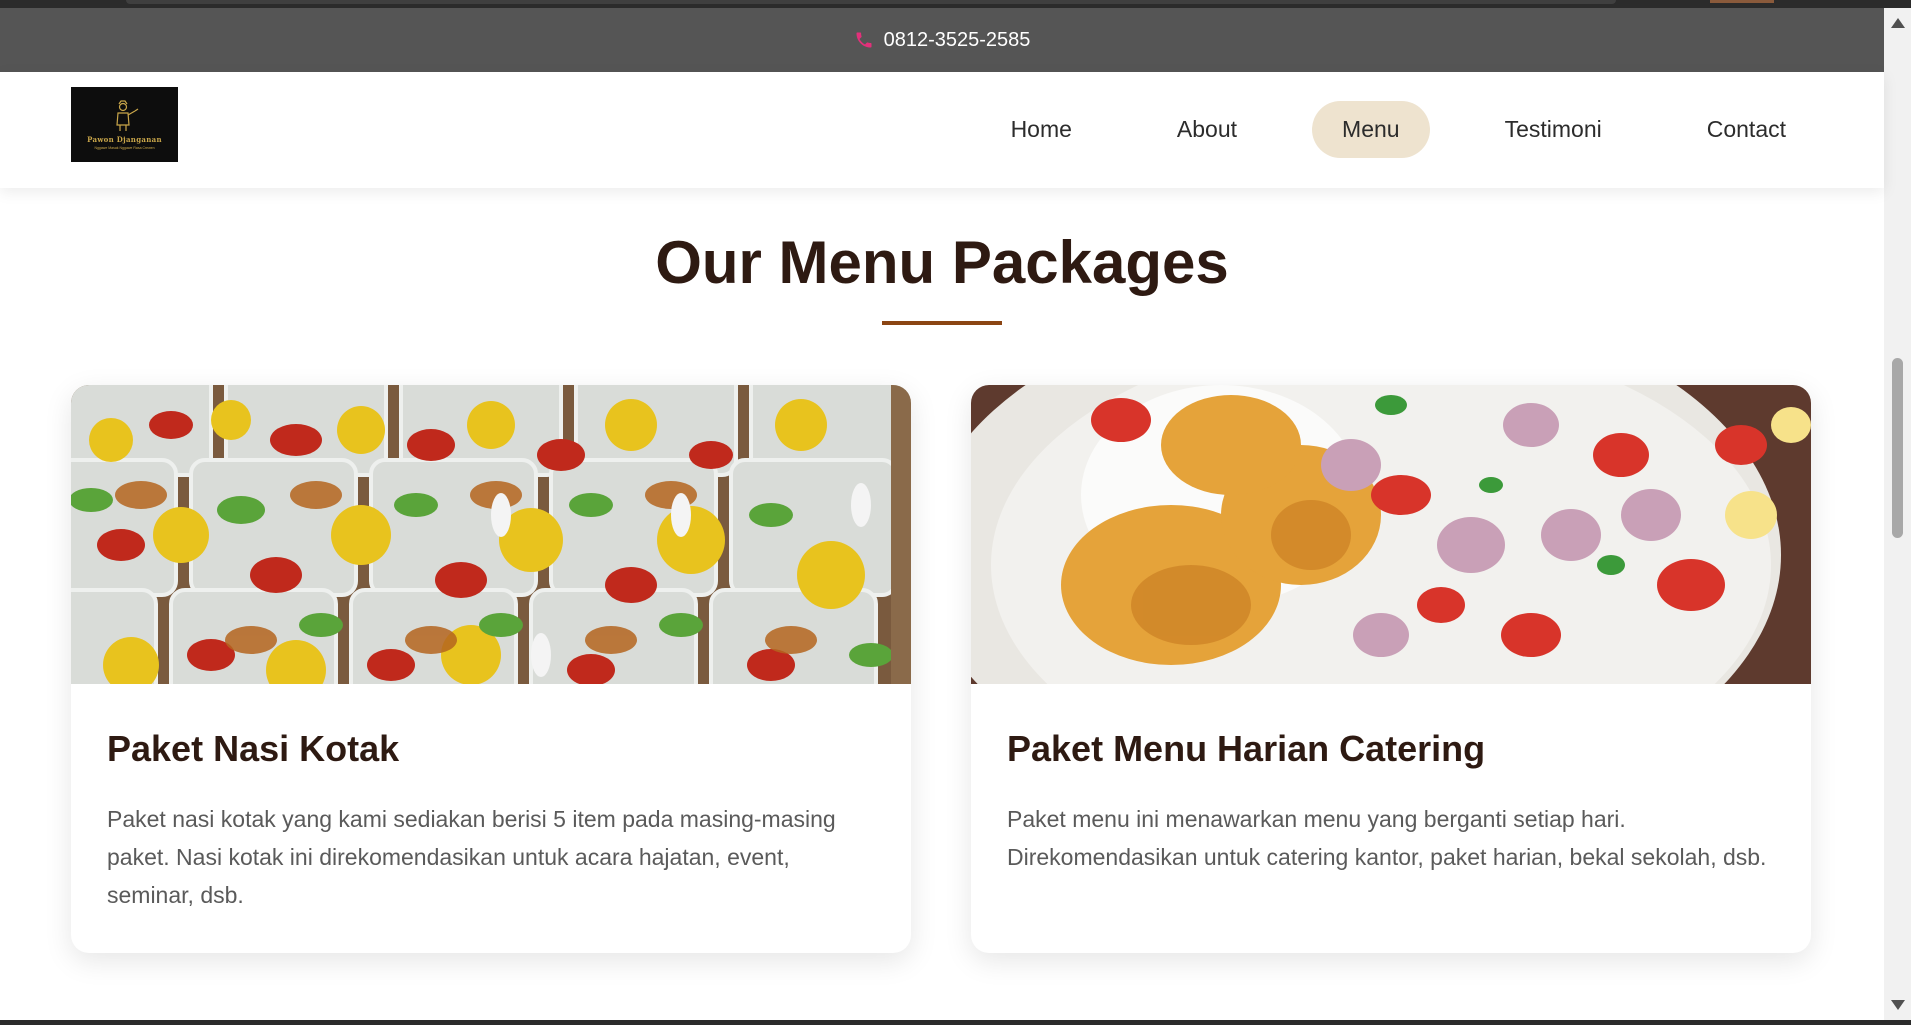 The width and height of the screenshot is (1911, 1025). Describe the element at coordinates (1207, 129) in the screenshot. I see `nav-about: About` at that location.